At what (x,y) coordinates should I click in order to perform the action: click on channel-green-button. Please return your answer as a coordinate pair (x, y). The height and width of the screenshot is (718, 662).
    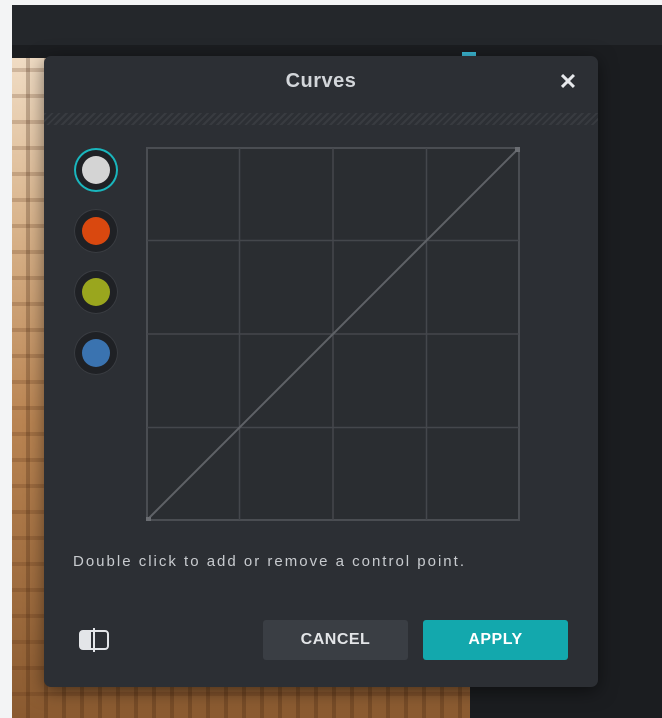
    Looking at the image, I should click on (96, 292).